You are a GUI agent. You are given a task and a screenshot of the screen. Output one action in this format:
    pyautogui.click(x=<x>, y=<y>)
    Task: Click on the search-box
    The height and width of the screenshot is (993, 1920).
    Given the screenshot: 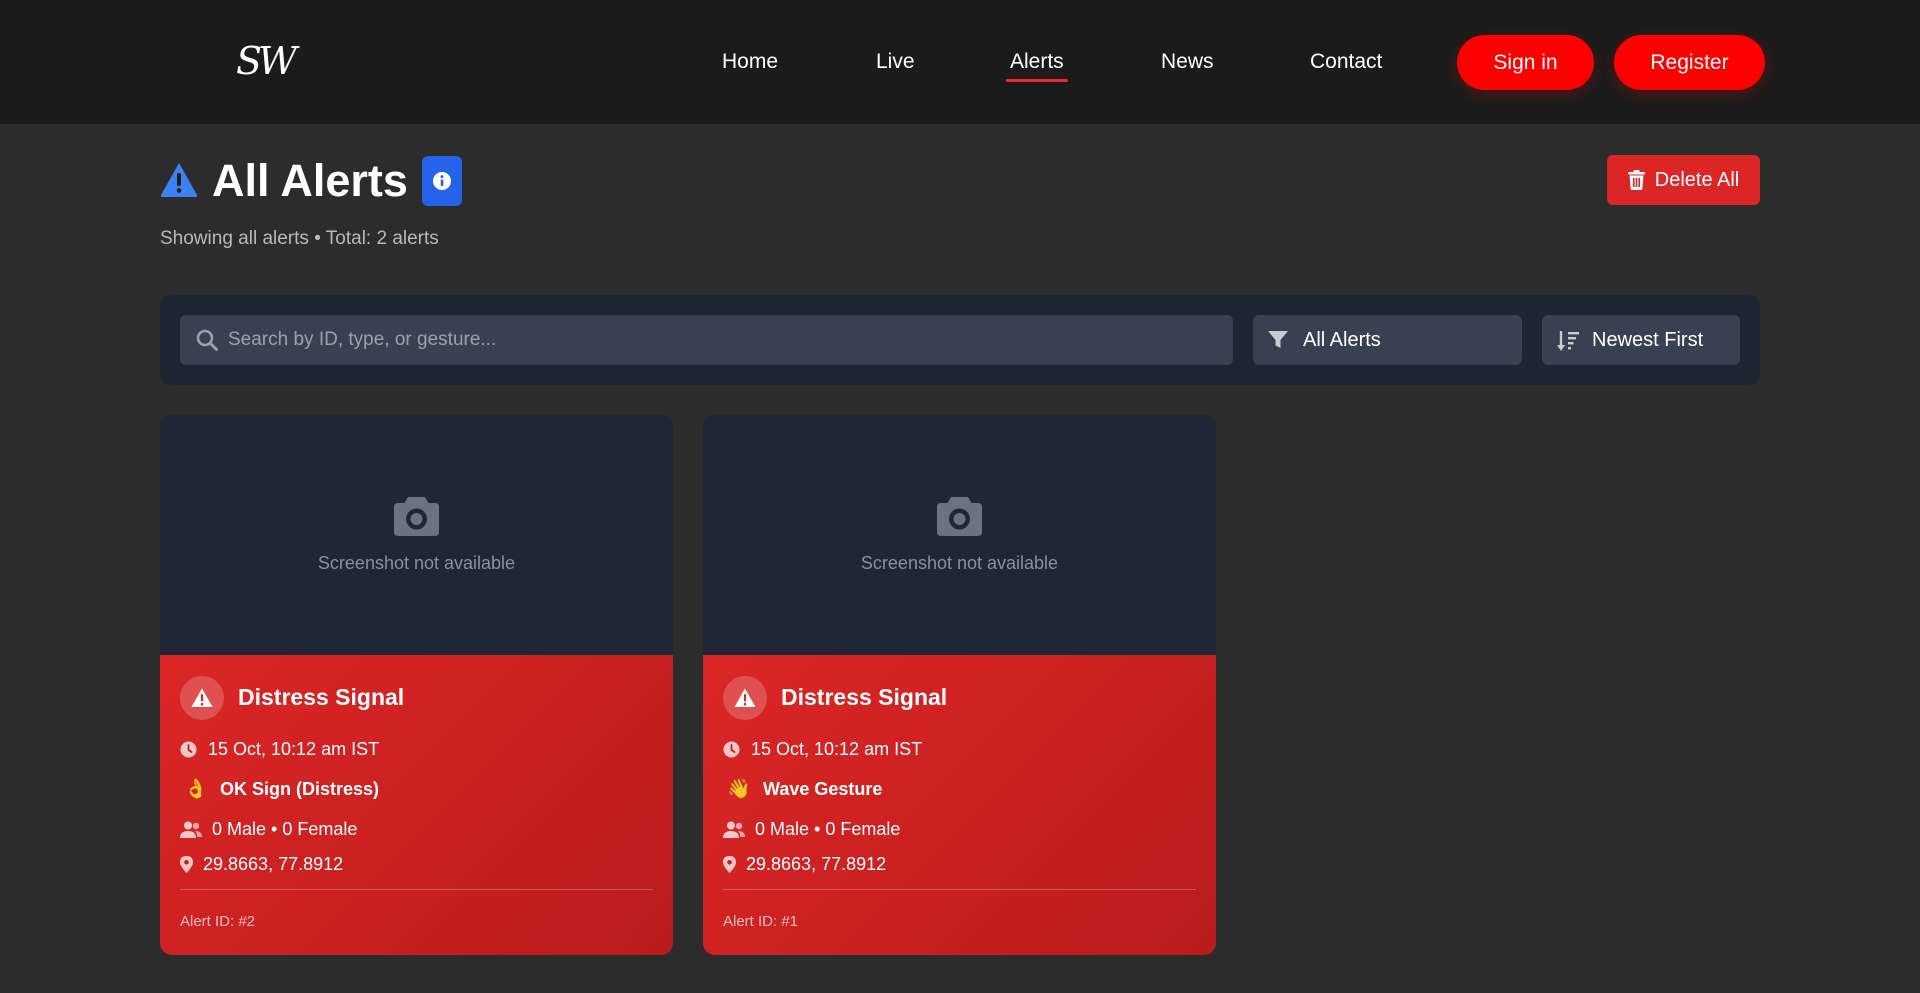 What is the action you would take?
    pyautogui.click(x=706, y=340)
    